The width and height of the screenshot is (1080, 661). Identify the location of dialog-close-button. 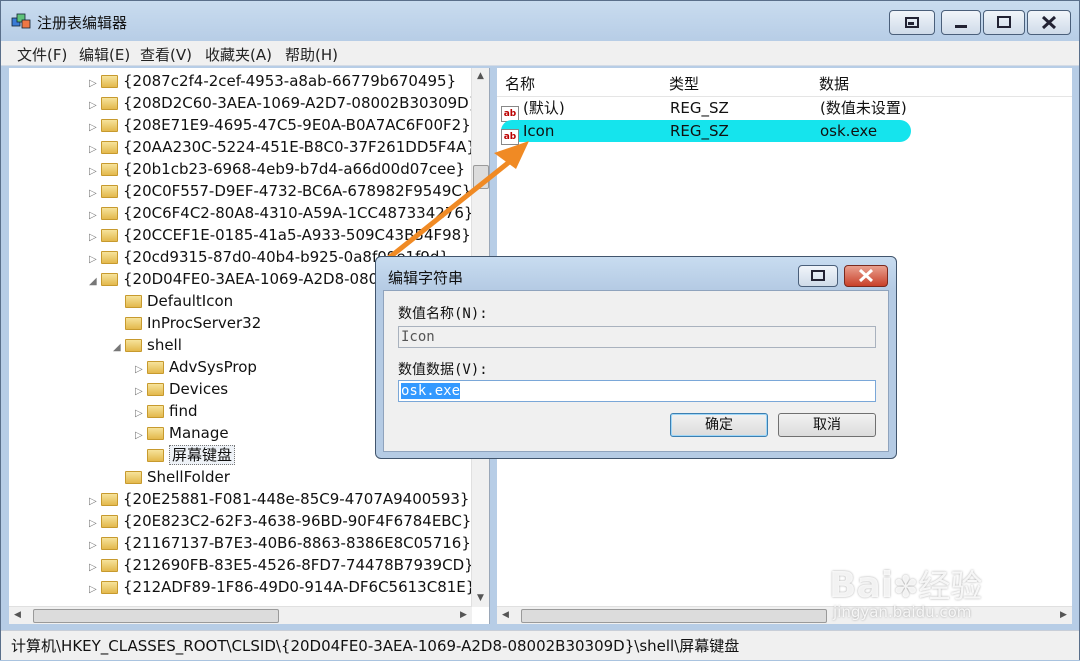
(866, 276).